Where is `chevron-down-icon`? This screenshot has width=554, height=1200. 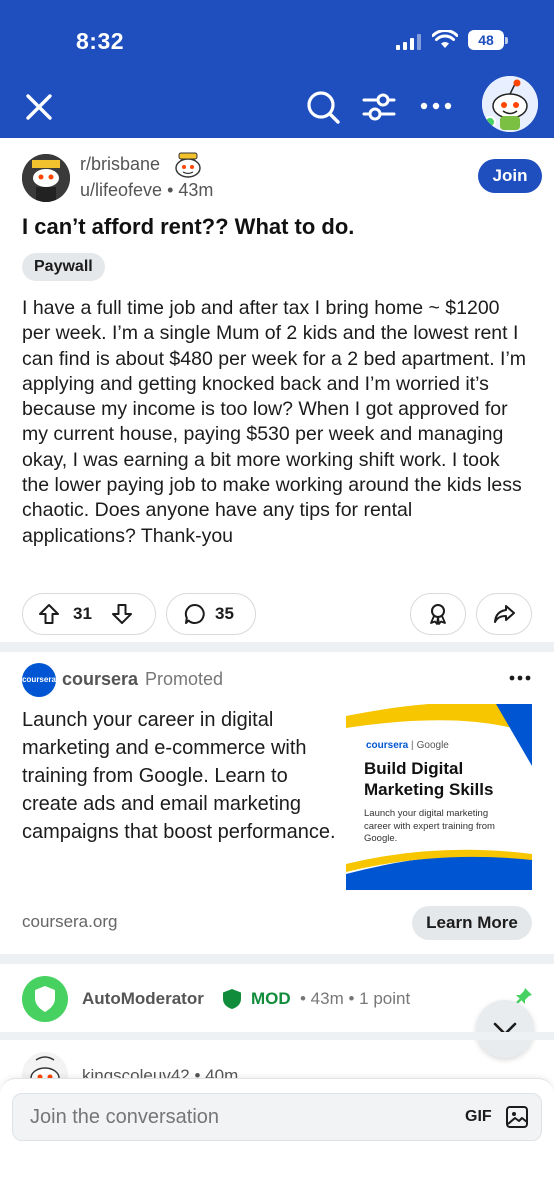 chevron-down-icon is located at coordinates (505, 1029).